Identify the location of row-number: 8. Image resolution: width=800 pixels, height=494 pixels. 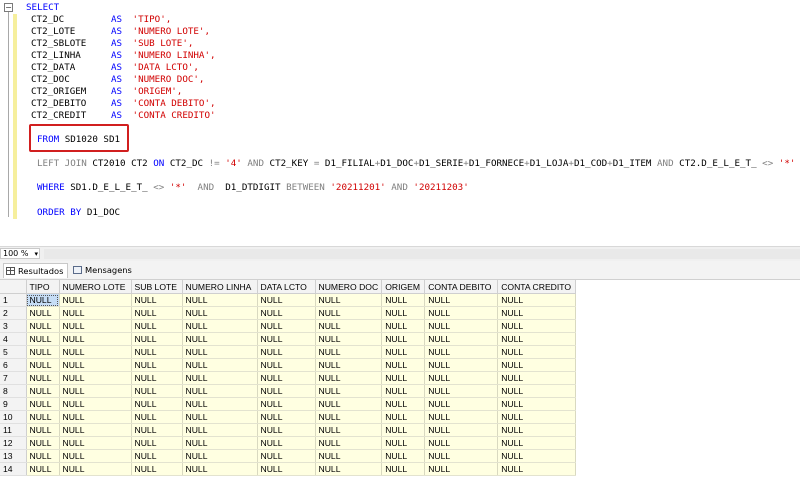
(13, 391).